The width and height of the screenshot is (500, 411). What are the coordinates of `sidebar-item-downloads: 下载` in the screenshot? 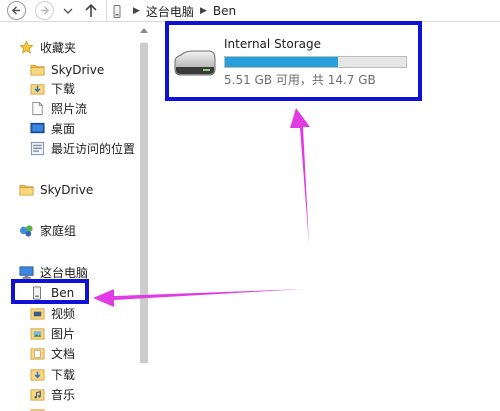 It's located at (52, 88).